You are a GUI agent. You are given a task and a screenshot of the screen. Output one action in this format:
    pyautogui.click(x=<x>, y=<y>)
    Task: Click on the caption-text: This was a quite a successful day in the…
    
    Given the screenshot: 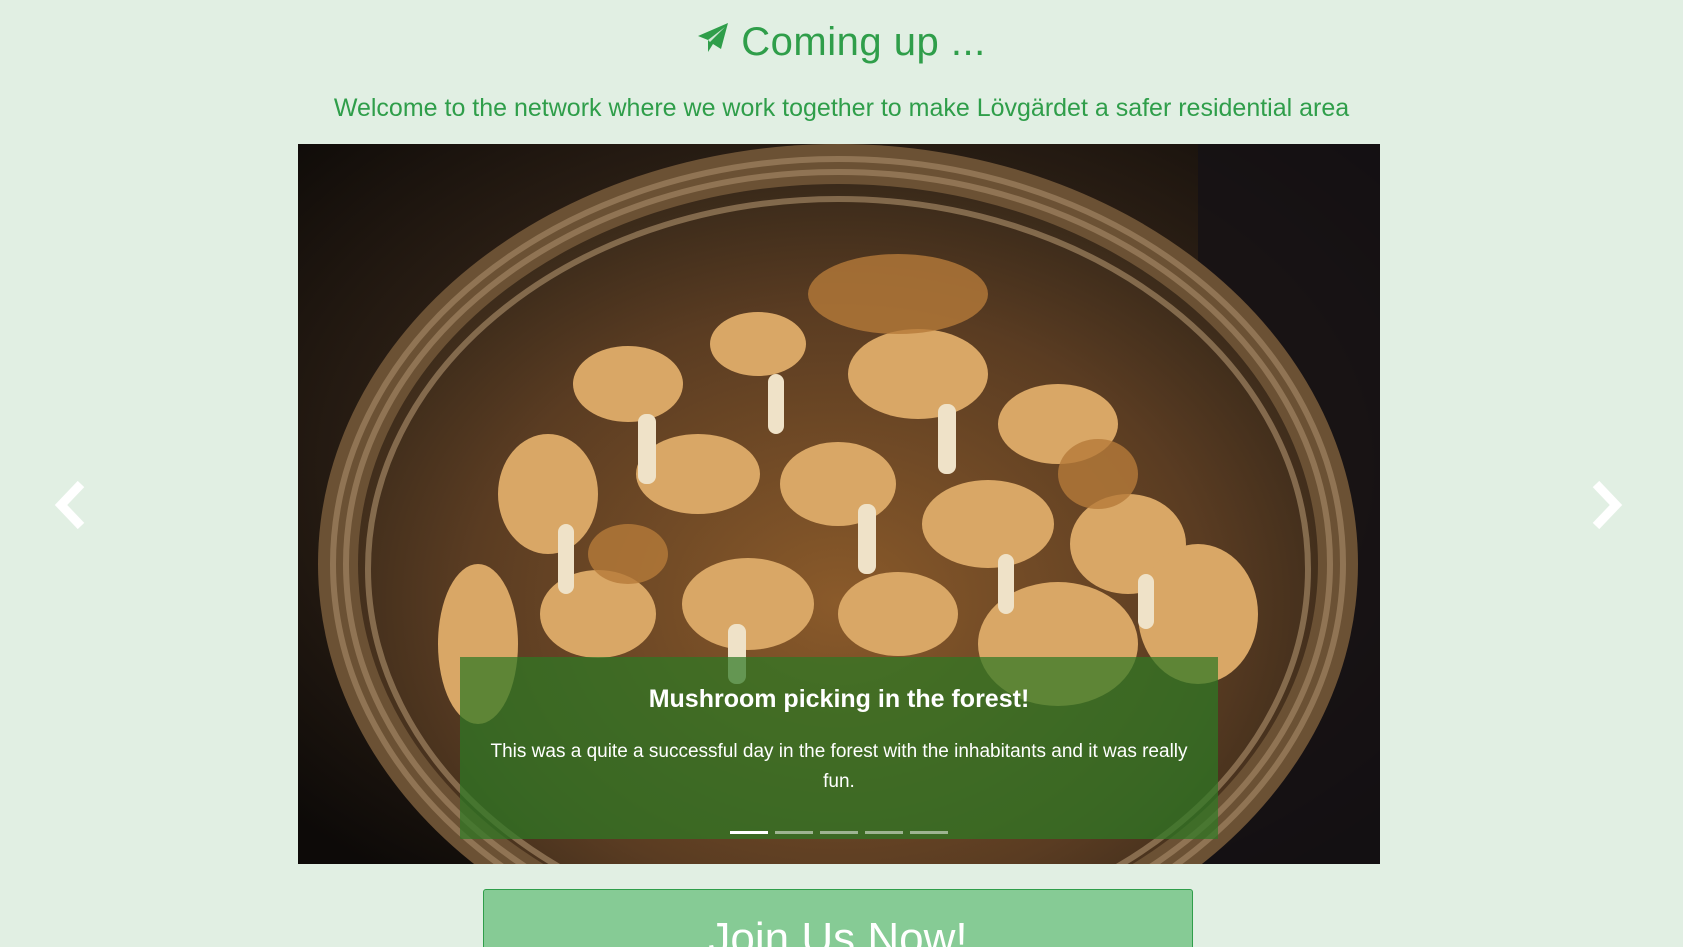 What is the action you would take?
    pyautogui.click(x=839, y=766)
    